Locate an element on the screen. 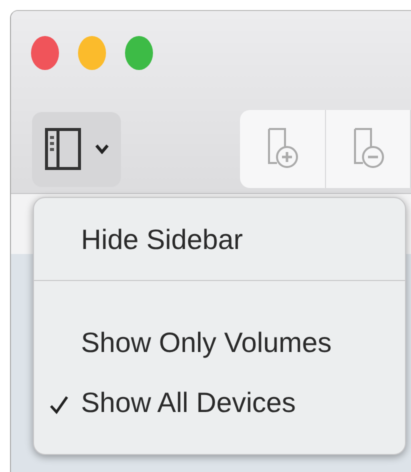  close-button is located at coordinates (45, 53).